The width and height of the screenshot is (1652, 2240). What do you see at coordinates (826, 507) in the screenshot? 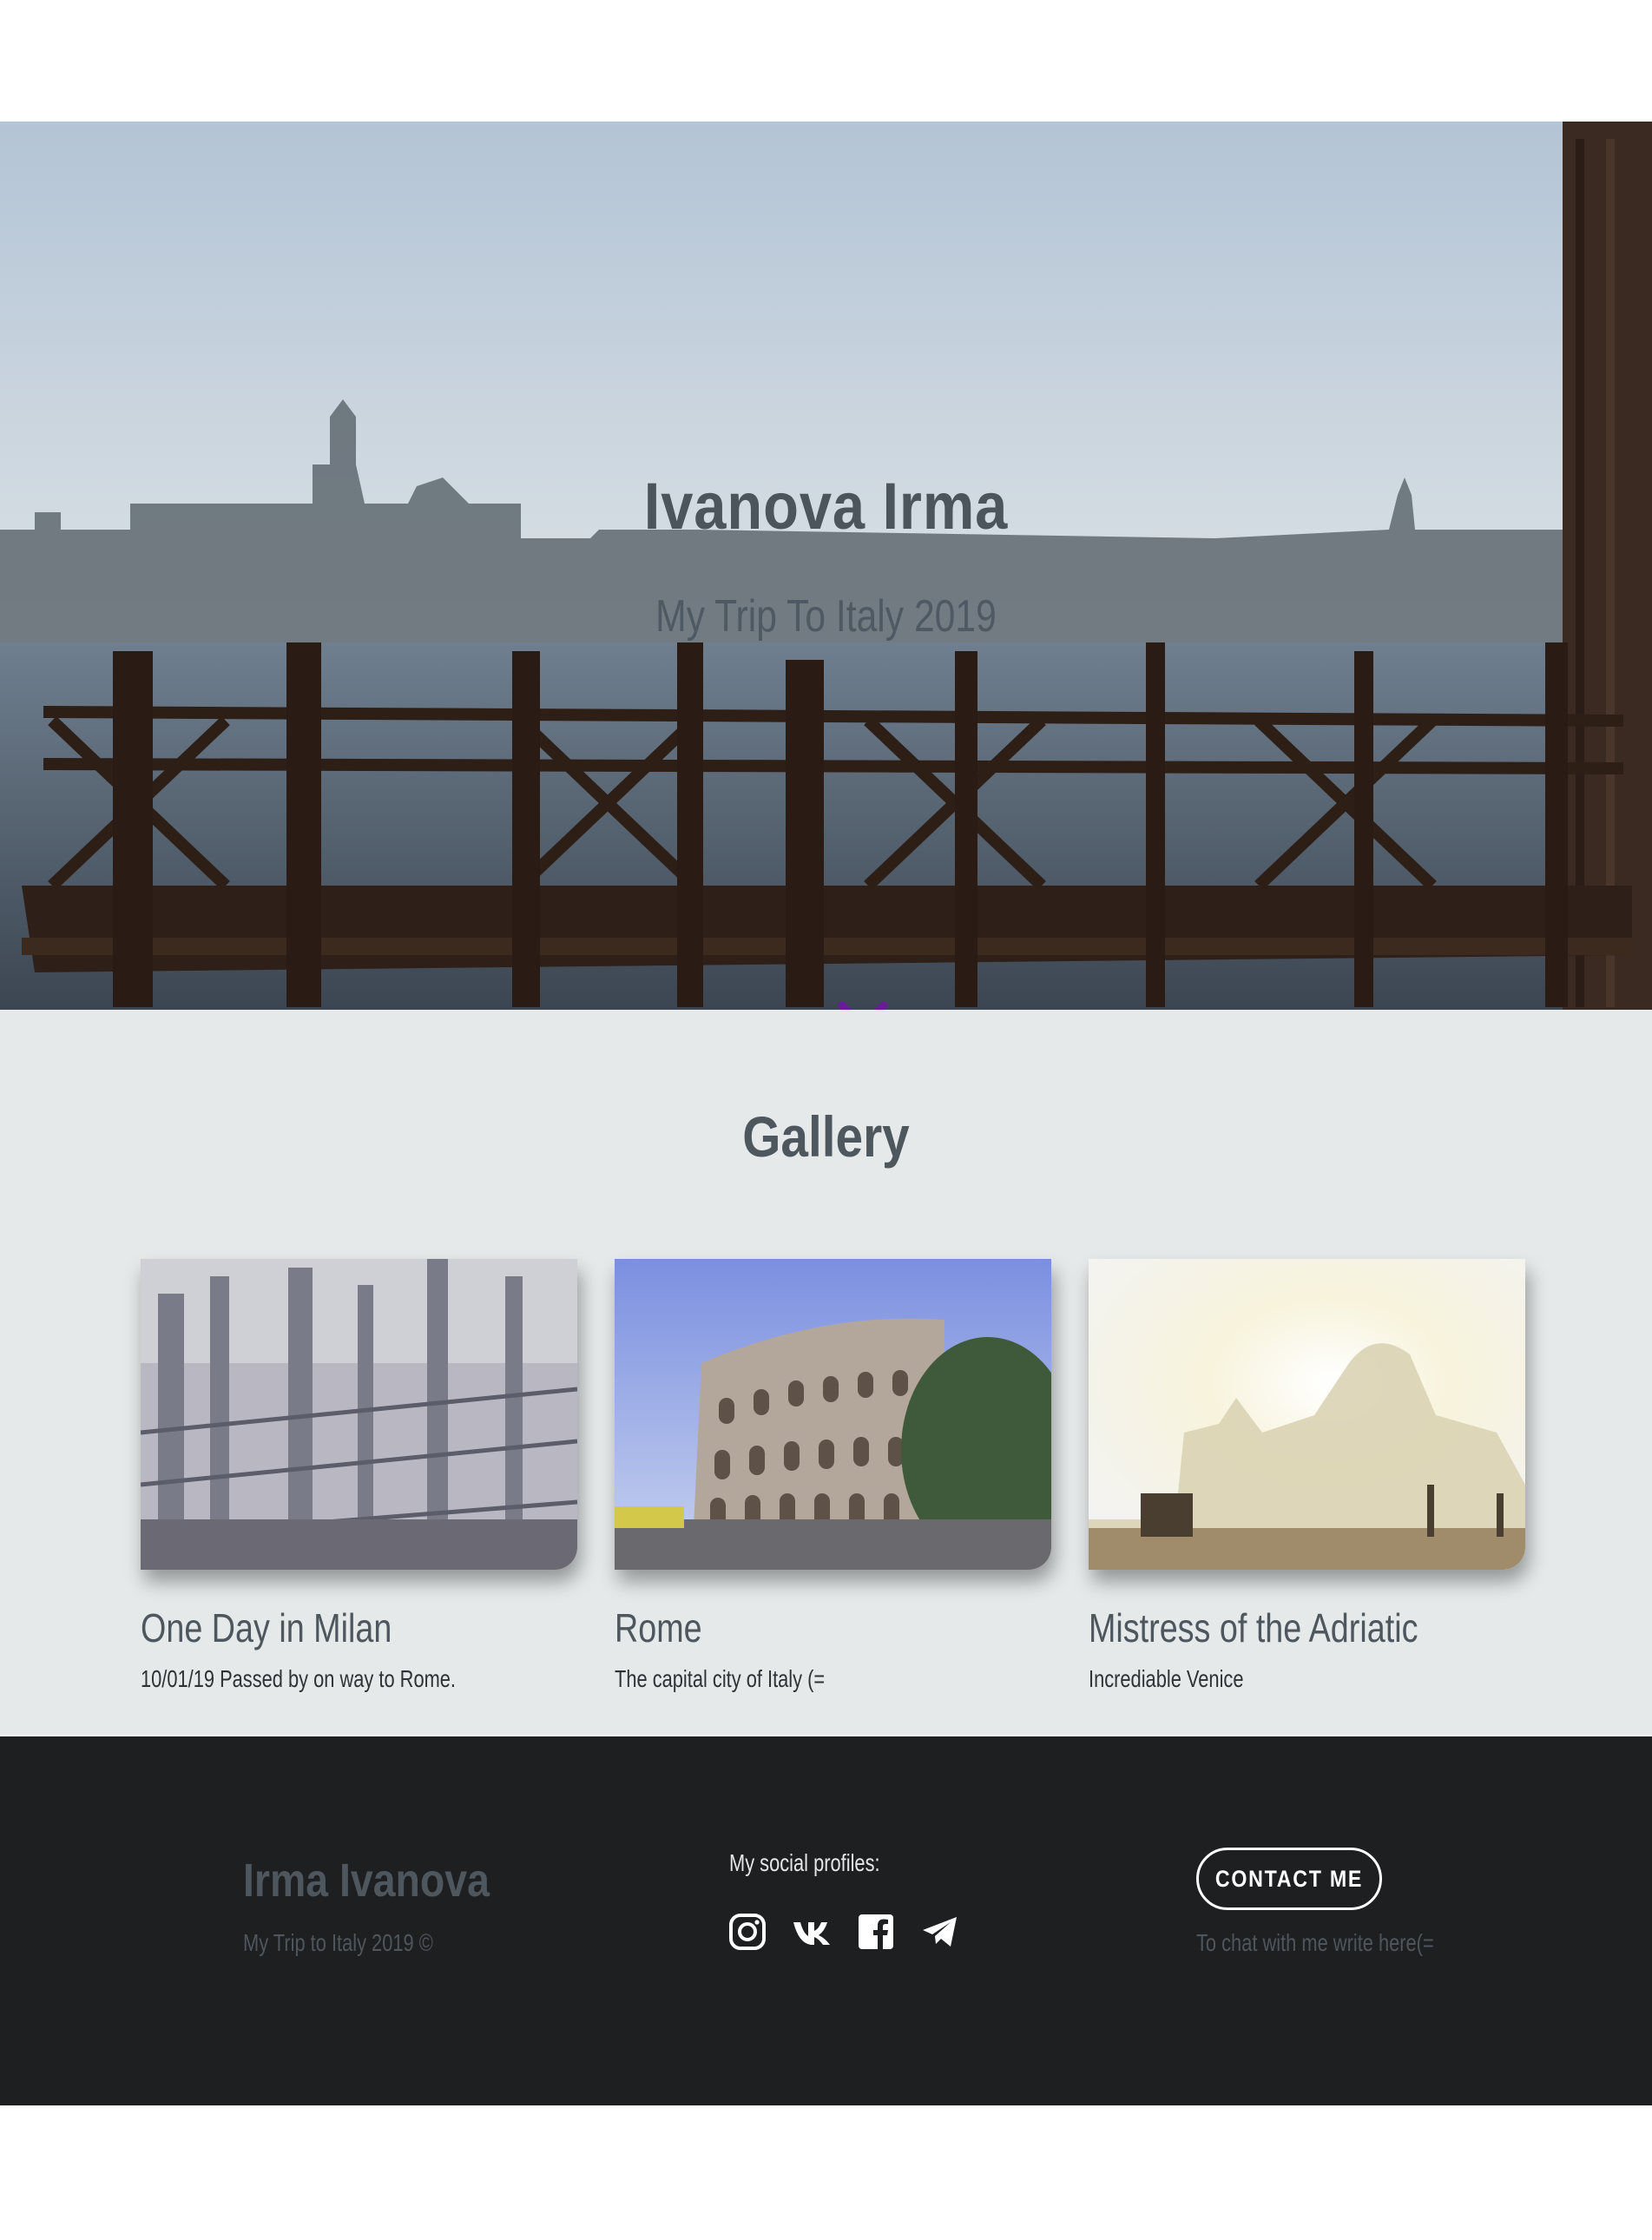
I see `hero-title: Ivanova Irma` at bounding box center [826, 507].